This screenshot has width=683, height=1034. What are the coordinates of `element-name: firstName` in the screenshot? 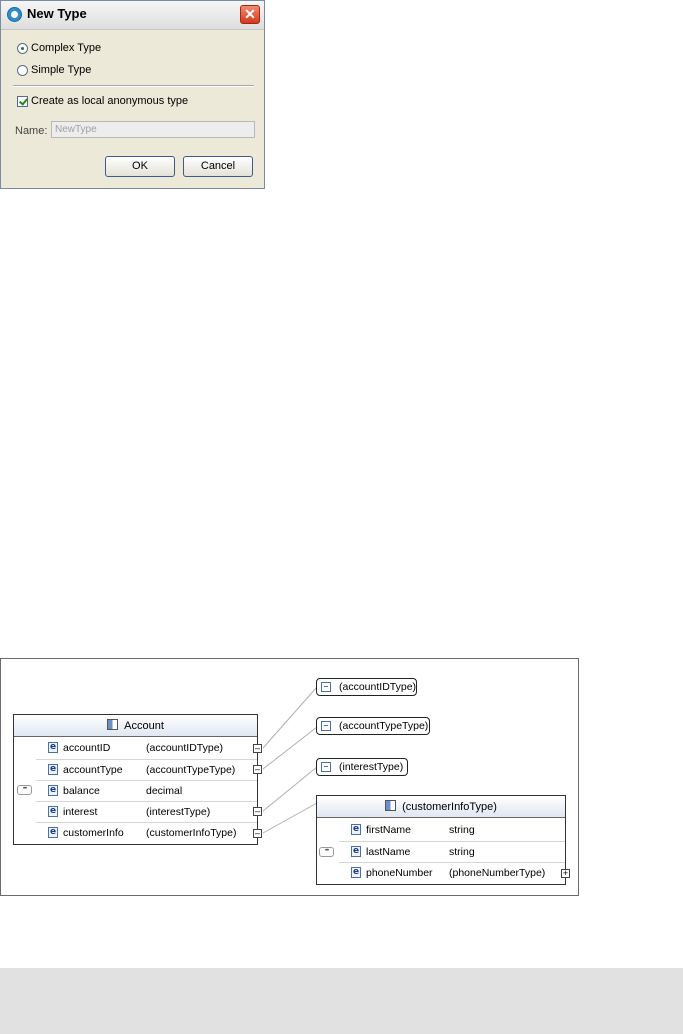 It's located at (388, 830).